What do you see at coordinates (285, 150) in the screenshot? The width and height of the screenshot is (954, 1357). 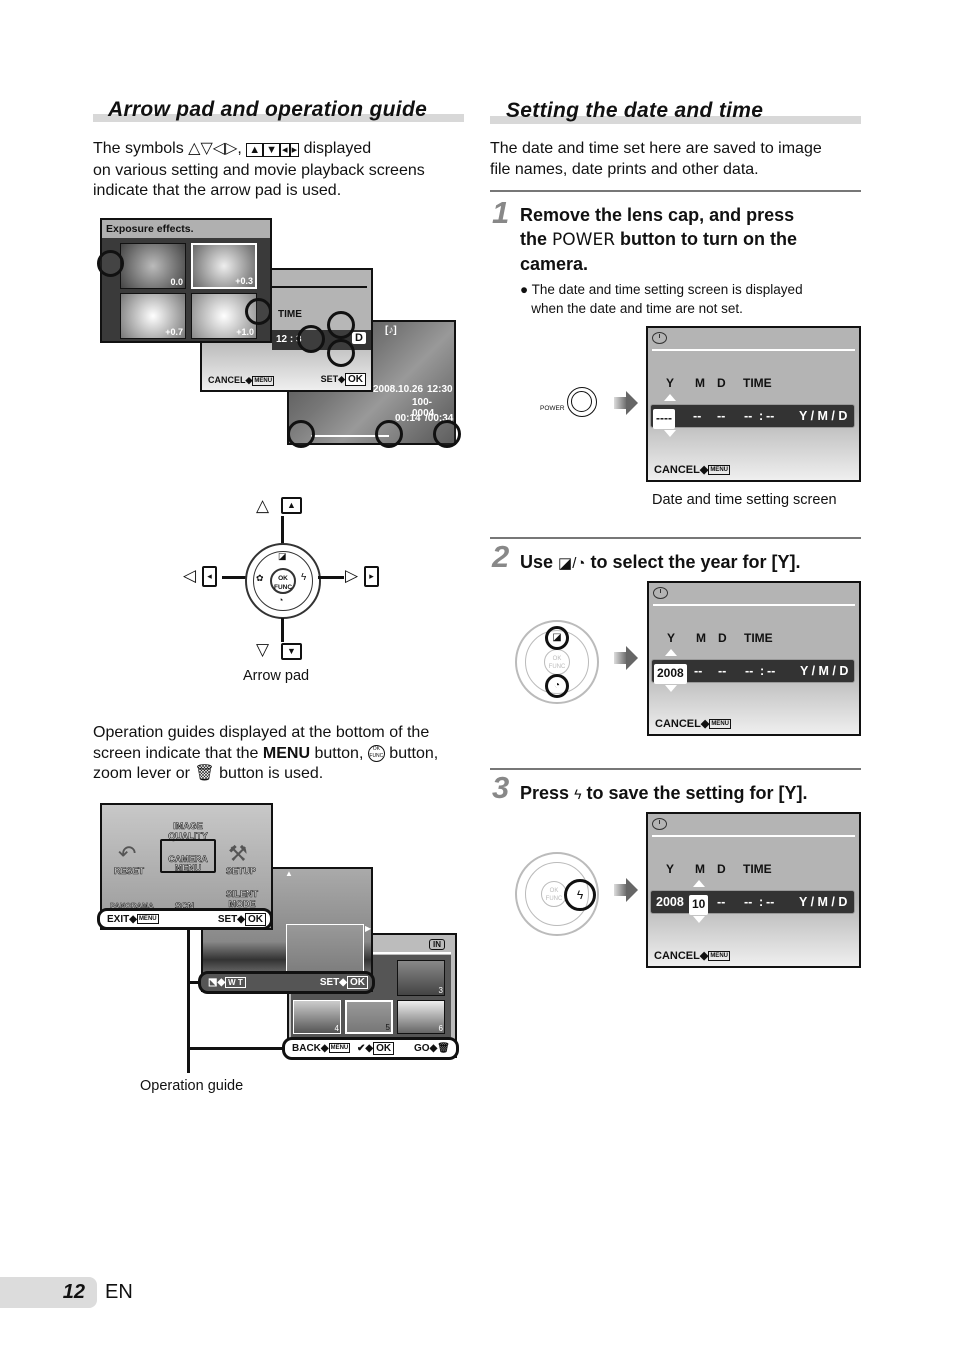 I see `boxed-arrow-left-icon: ◂` at bounding box center [285, 150].